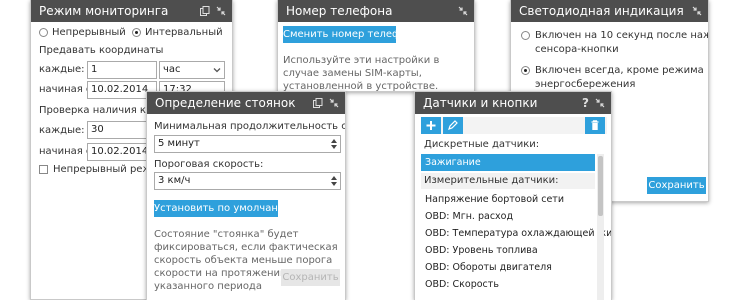 Image resolution: width=750 pixels, height=300 pixels. What do you see at coordinates (525, 70) in the screenshot?
I see `led-option2-radio` at bounding box center [525, 70].